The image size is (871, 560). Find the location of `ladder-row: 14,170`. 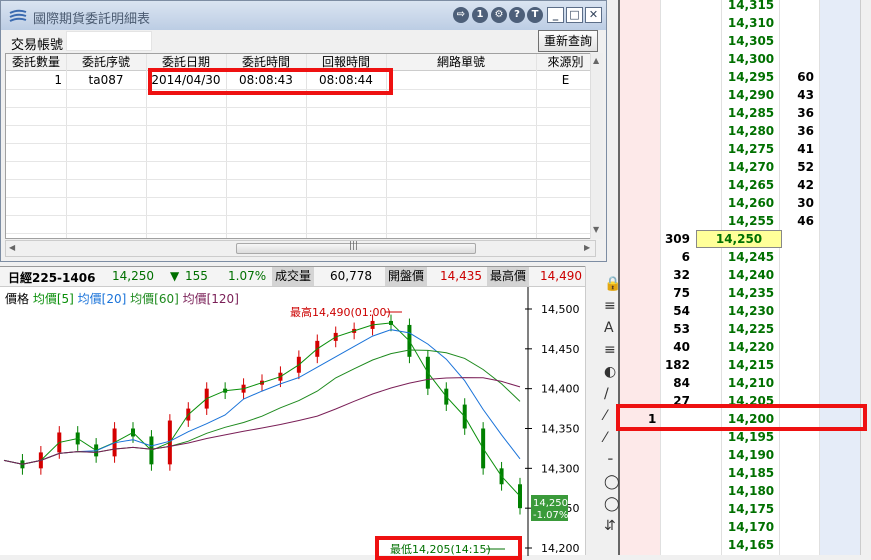

ladder-row: 14,170 is located at coordinates (740, 527).